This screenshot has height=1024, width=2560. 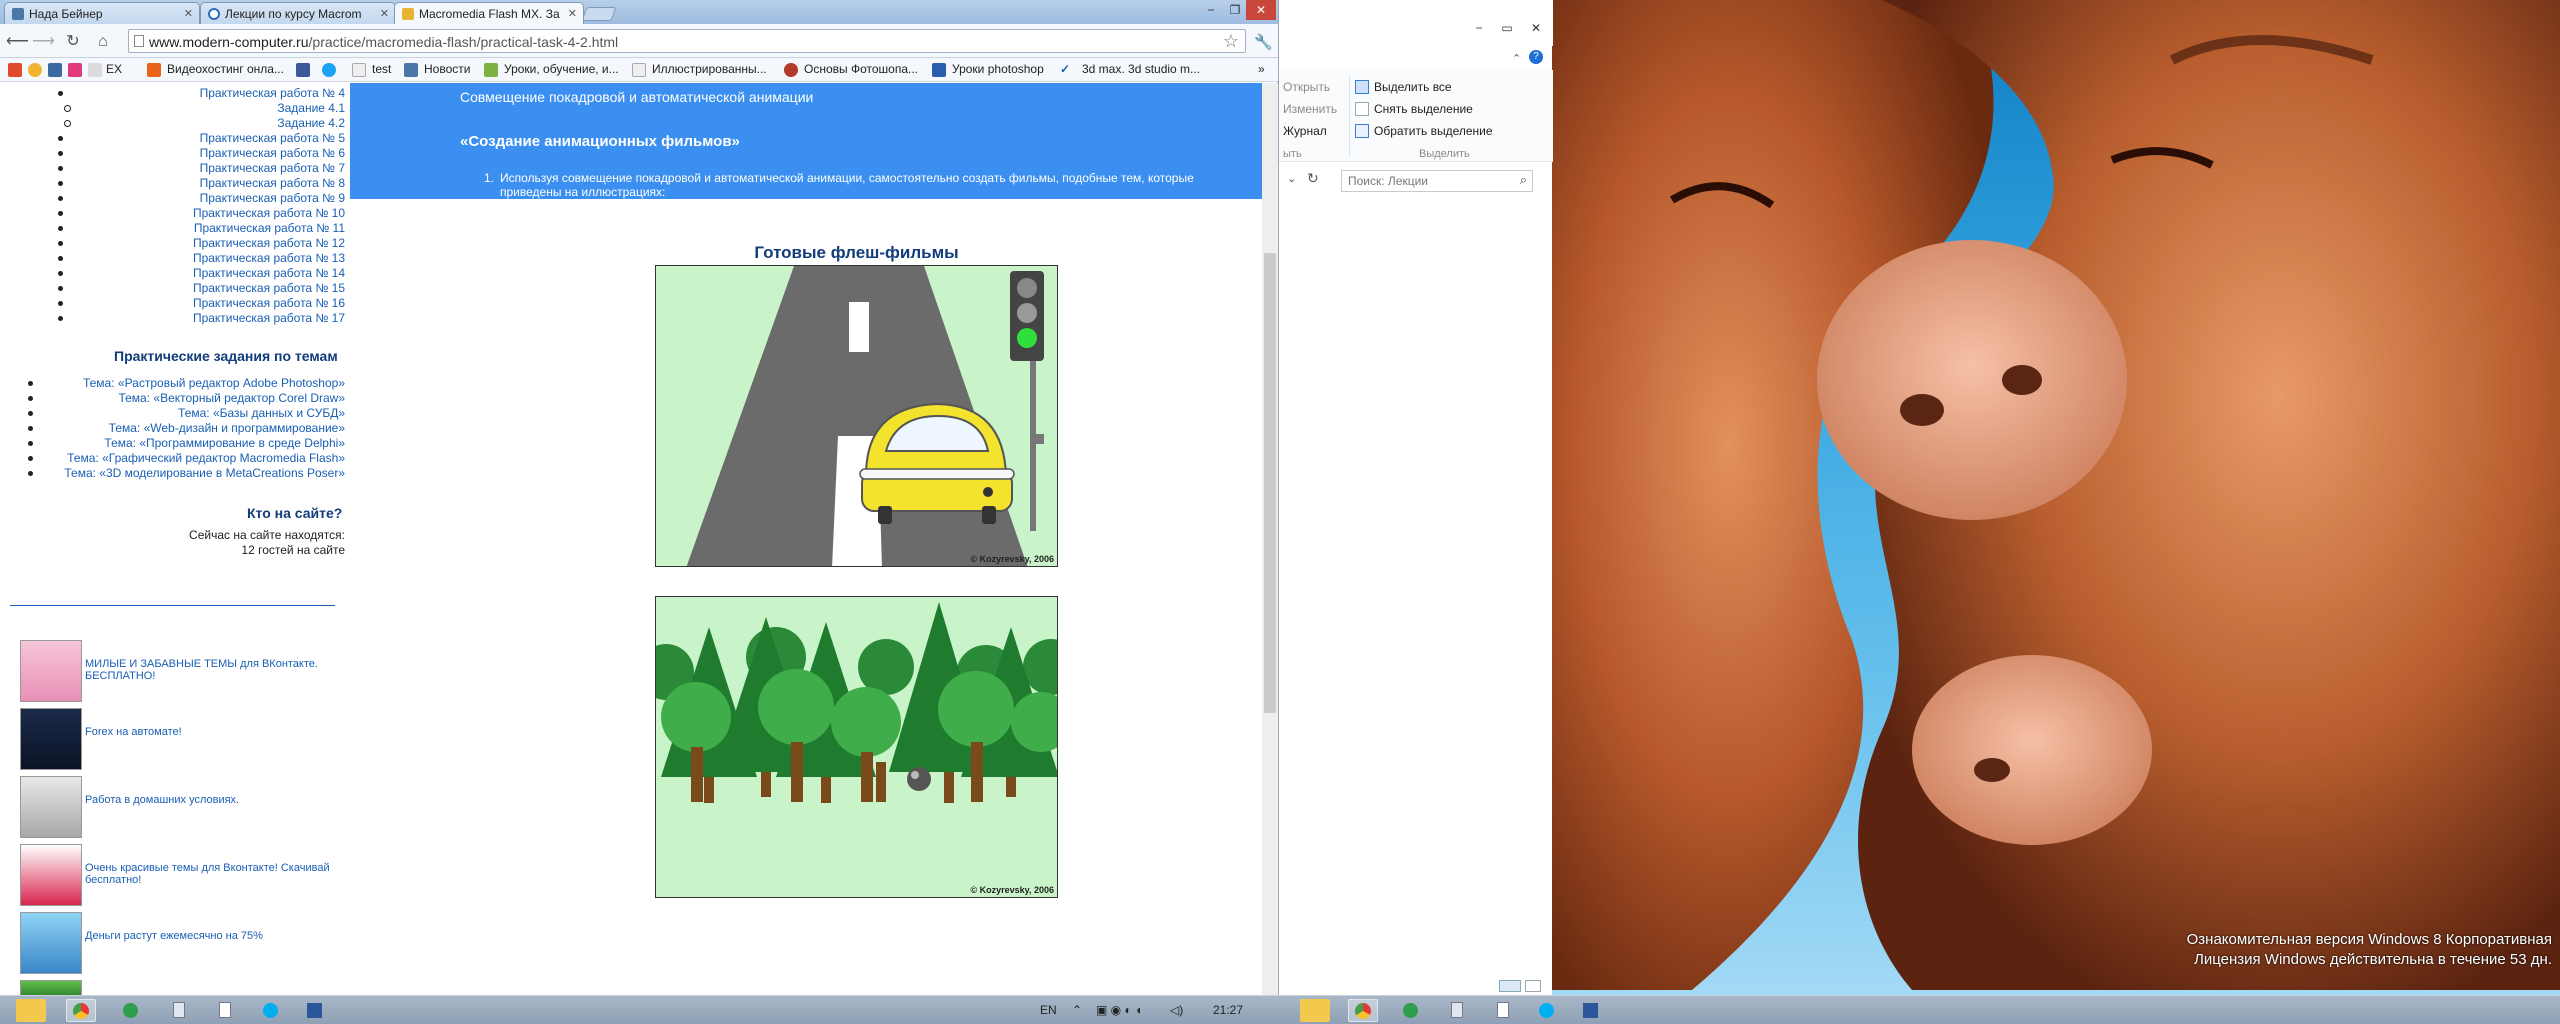 I want to click on work-link: Практическая работа № 7, so click(x=172, y=168).